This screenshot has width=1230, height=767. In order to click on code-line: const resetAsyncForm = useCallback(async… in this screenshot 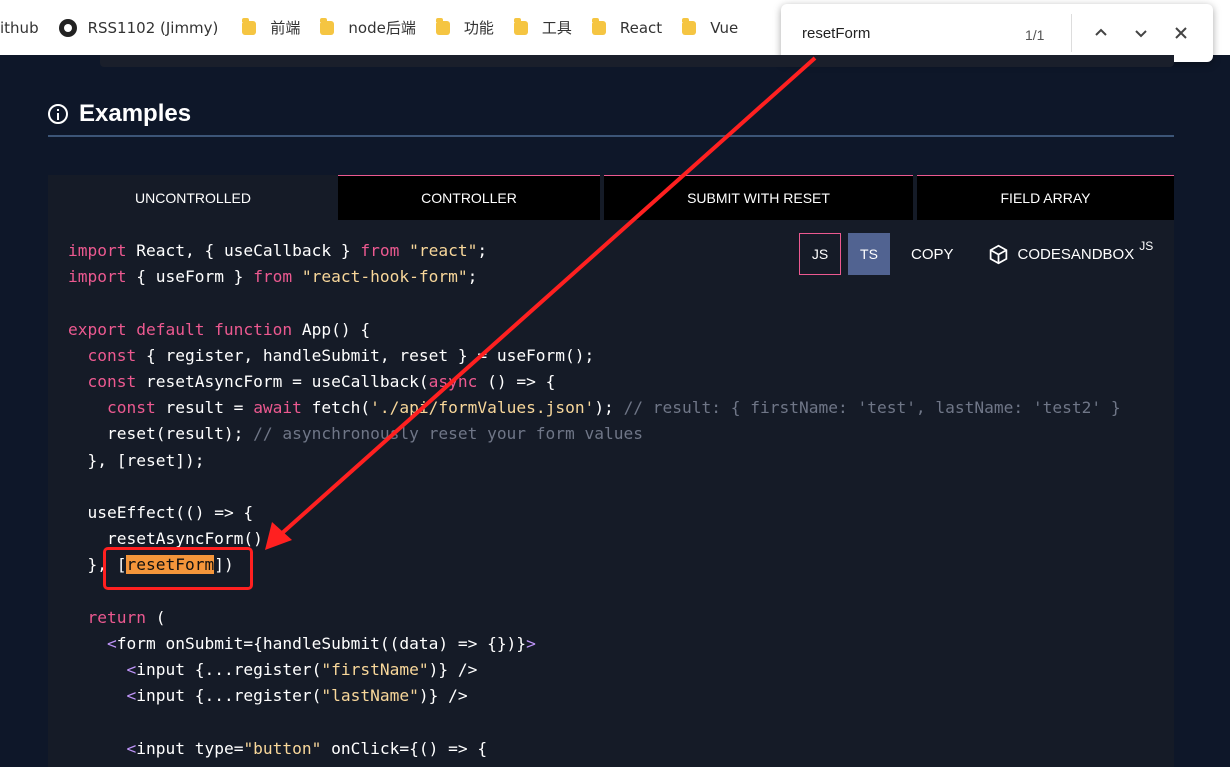, I will do `click(321, 382)`.